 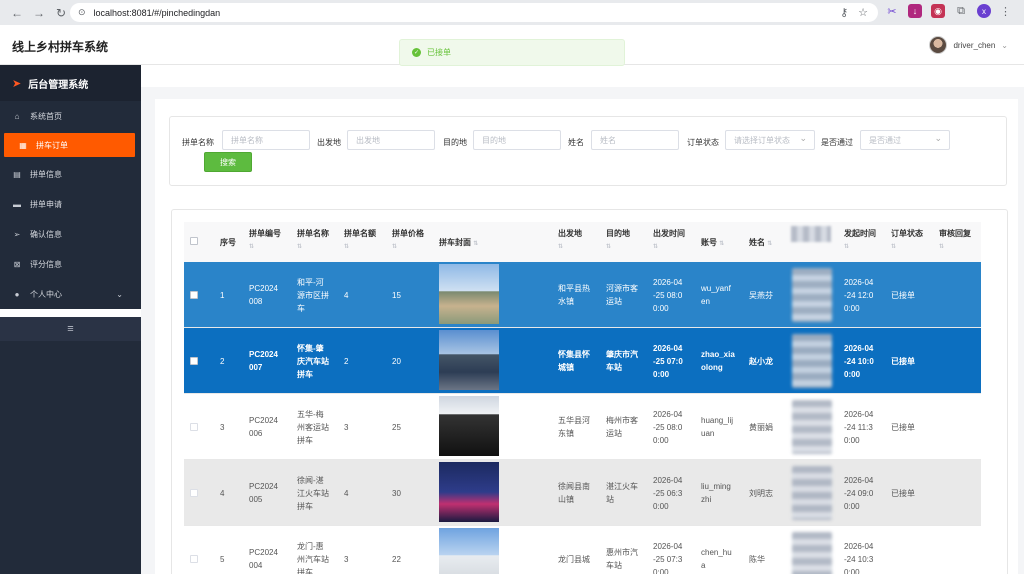 I want to click on bookmark-star-icon: ☆, so click(x=863, y=12).